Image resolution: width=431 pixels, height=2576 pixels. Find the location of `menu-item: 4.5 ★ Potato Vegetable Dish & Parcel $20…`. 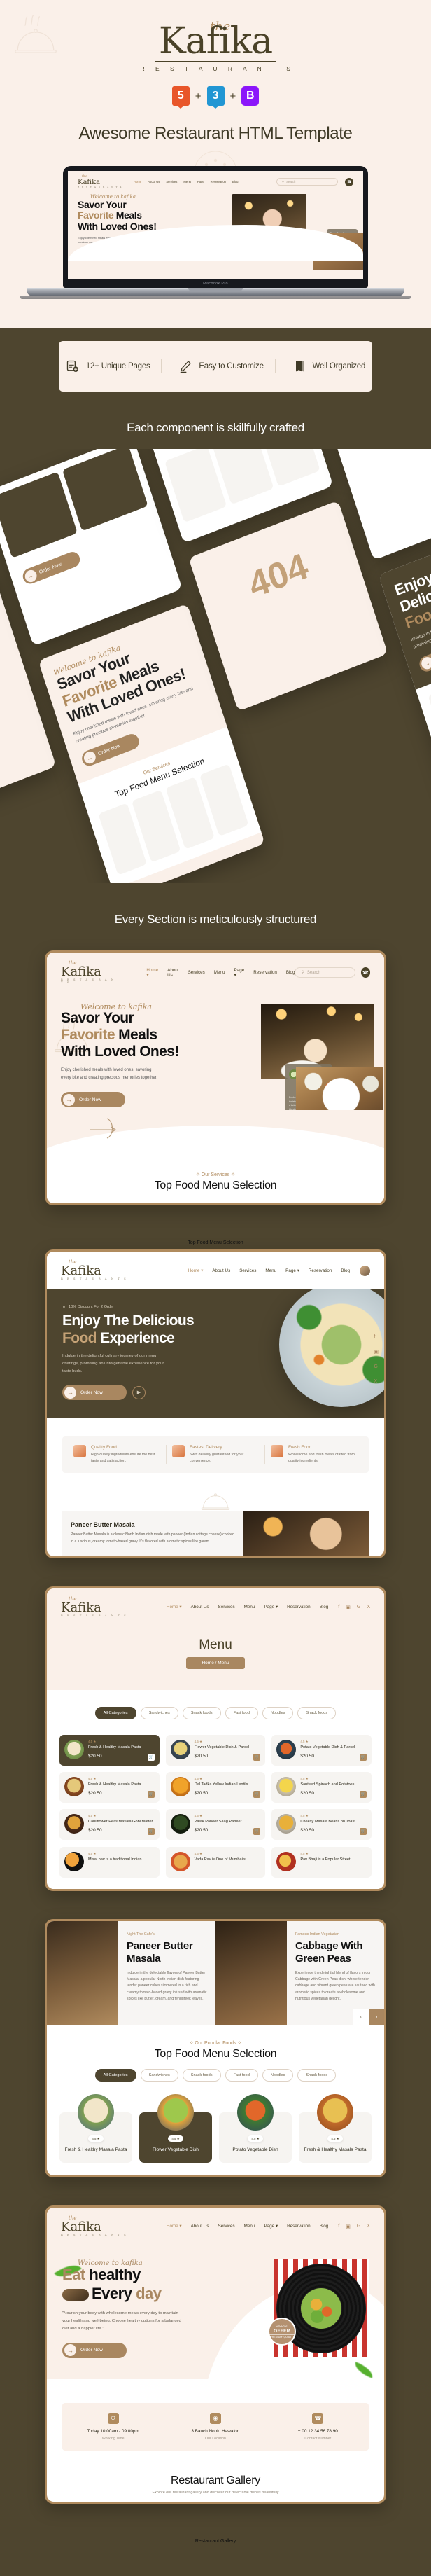

menu-item: 4.5 ★ Potato Vegetable Dish & Parcel $20… is located at coordinates (321, 1750).